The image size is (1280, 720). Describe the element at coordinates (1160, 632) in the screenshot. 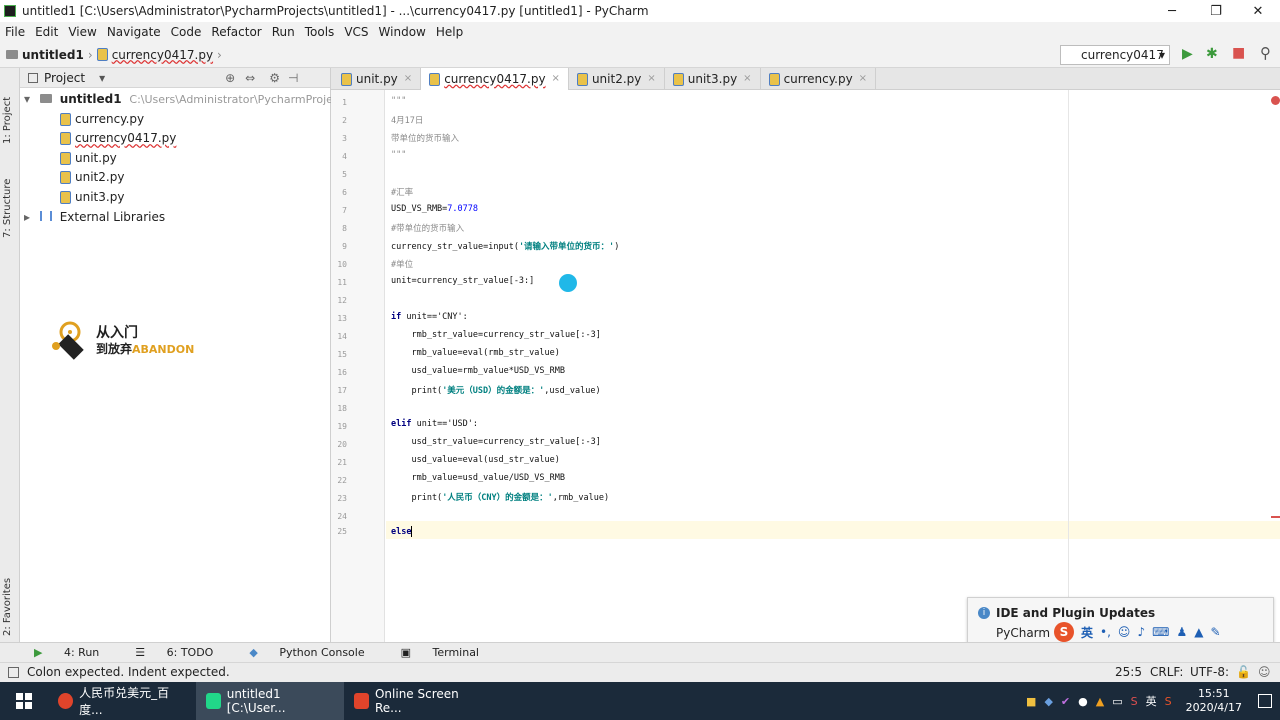

I see `keyboard-icon: ⌨` at that location.